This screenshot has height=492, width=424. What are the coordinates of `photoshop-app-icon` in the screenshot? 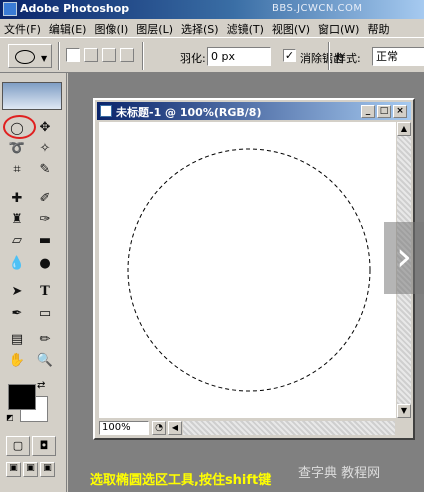 It's located at (10, 9).